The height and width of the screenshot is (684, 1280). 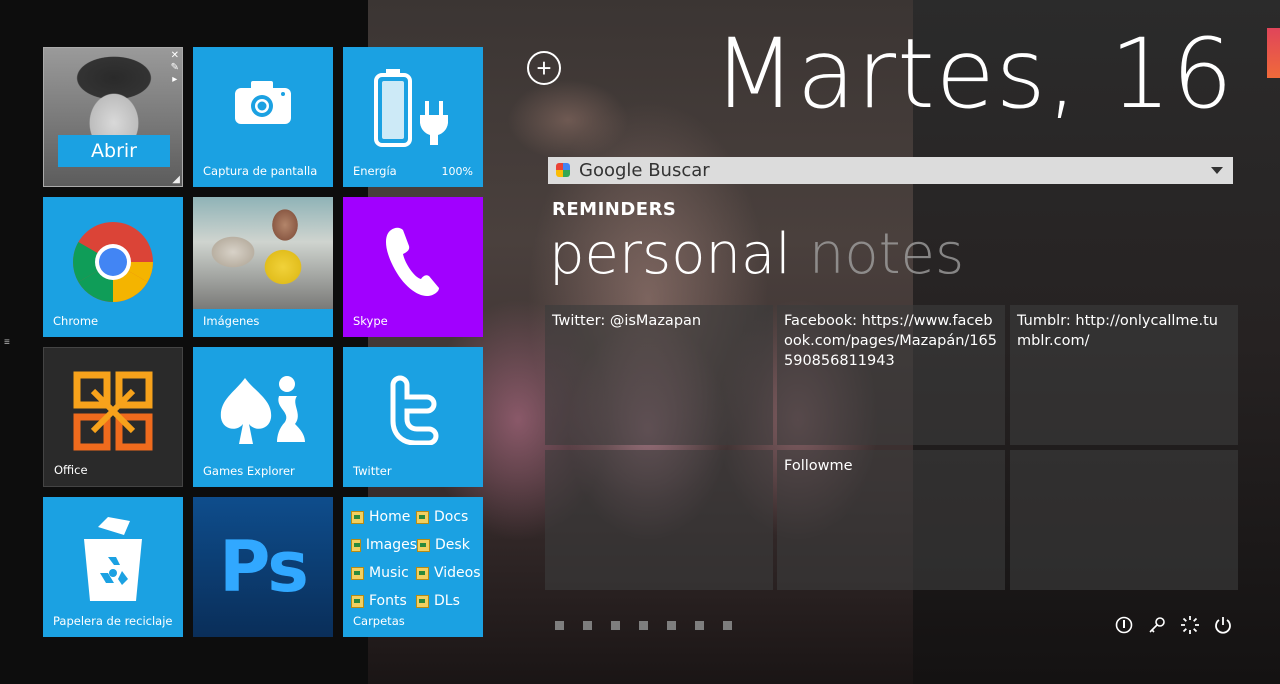 I want to click on tile-photoshop: Ps, so click(x=263, y=567).